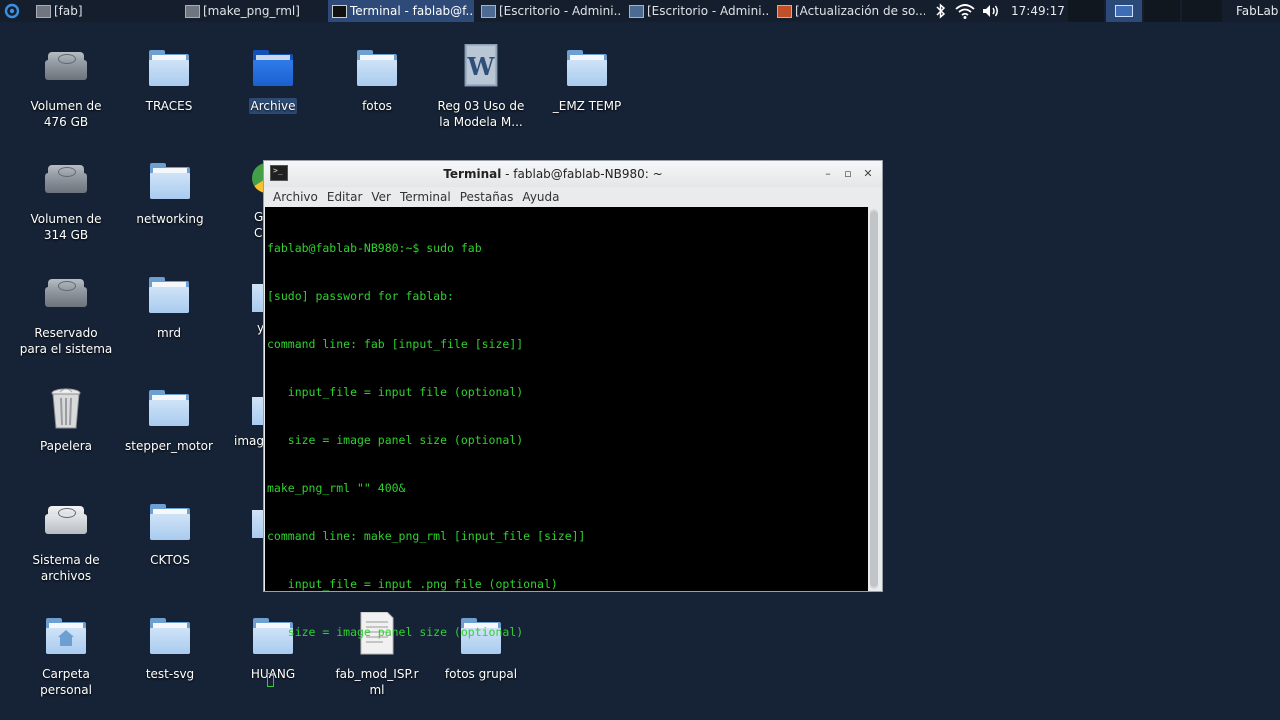  Describe the element at coordinates (573, 197) in the screenshot. I see `menu-bar: Archivo Editar Ver Terminal Pestañas Ayuda` at that location.